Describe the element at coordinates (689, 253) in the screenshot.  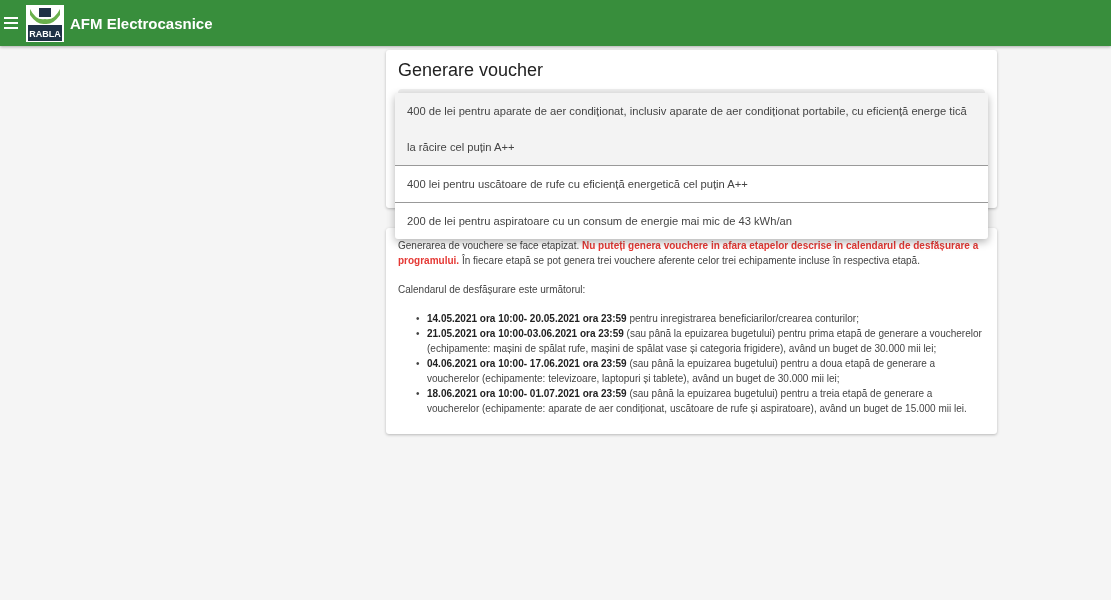
I see `intro-paragraph: Generarea de vouchere se face etapizat. Nu puteți genera vouchere in afara etapelor descrise in calendarul de desfășurare a programului. În fiecare etapă se pot genera trei vouchere aferente celor trei echipamente incluse în respectiva etapă.` at that location.